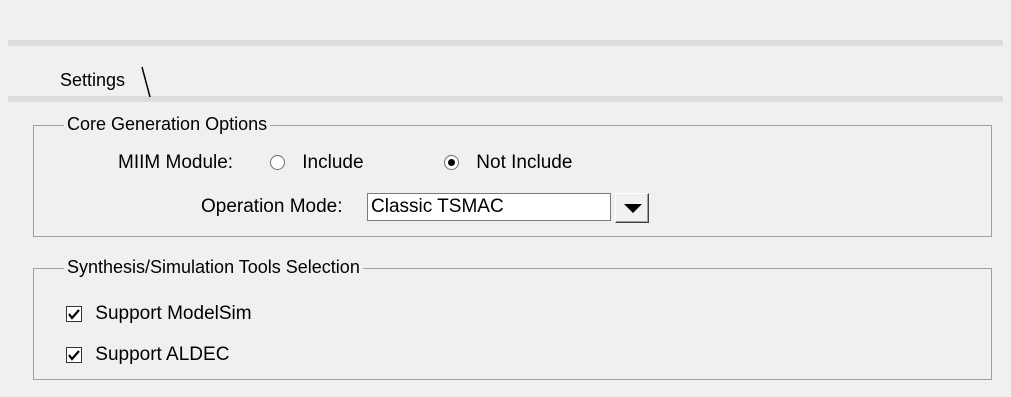 Image resolution: width=1011 pixels, height=397 pixels. What do you see at coordinates (524, 162) in the screenshot?
I see `radio-not-include-label: Not Include` at bounding box center [524, 162].